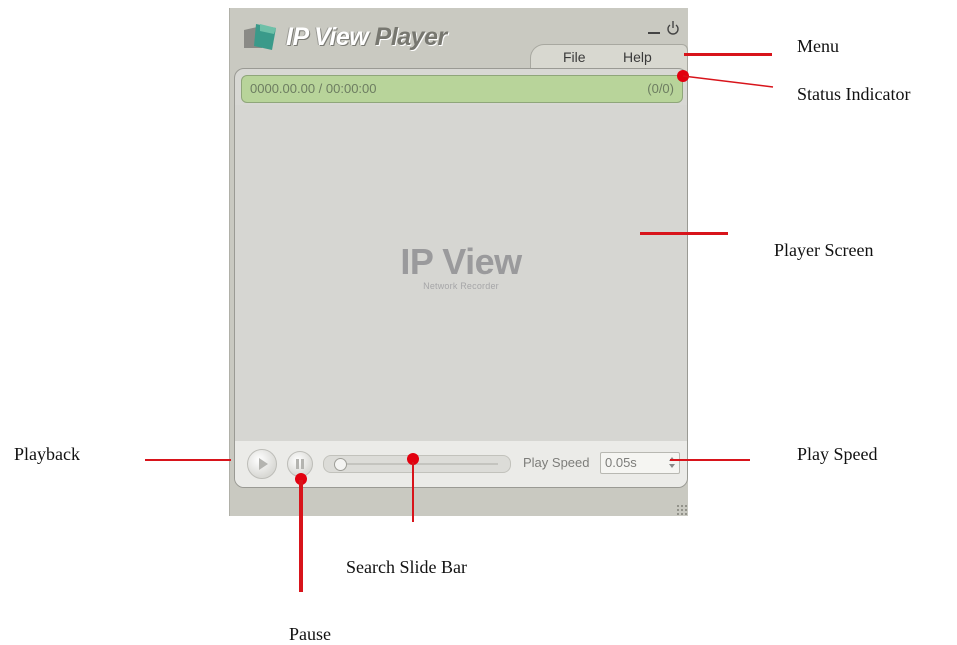 The height and width of the screenshot is (645, 957). Describe the element at coordinates (459, 40) in the screenshot. I see `title-bar: IP View Player File Help` at that location.